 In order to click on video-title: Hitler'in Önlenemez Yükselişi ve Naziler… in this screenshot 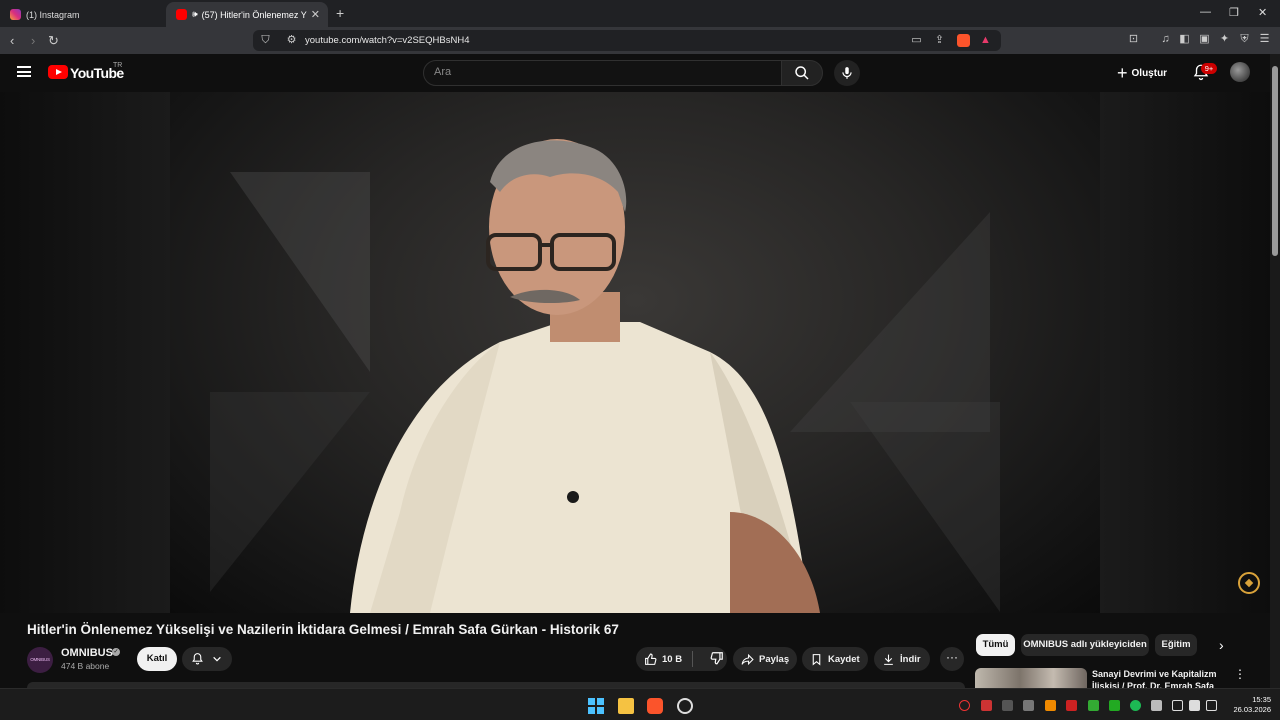, I will do `click(323, 629)`.